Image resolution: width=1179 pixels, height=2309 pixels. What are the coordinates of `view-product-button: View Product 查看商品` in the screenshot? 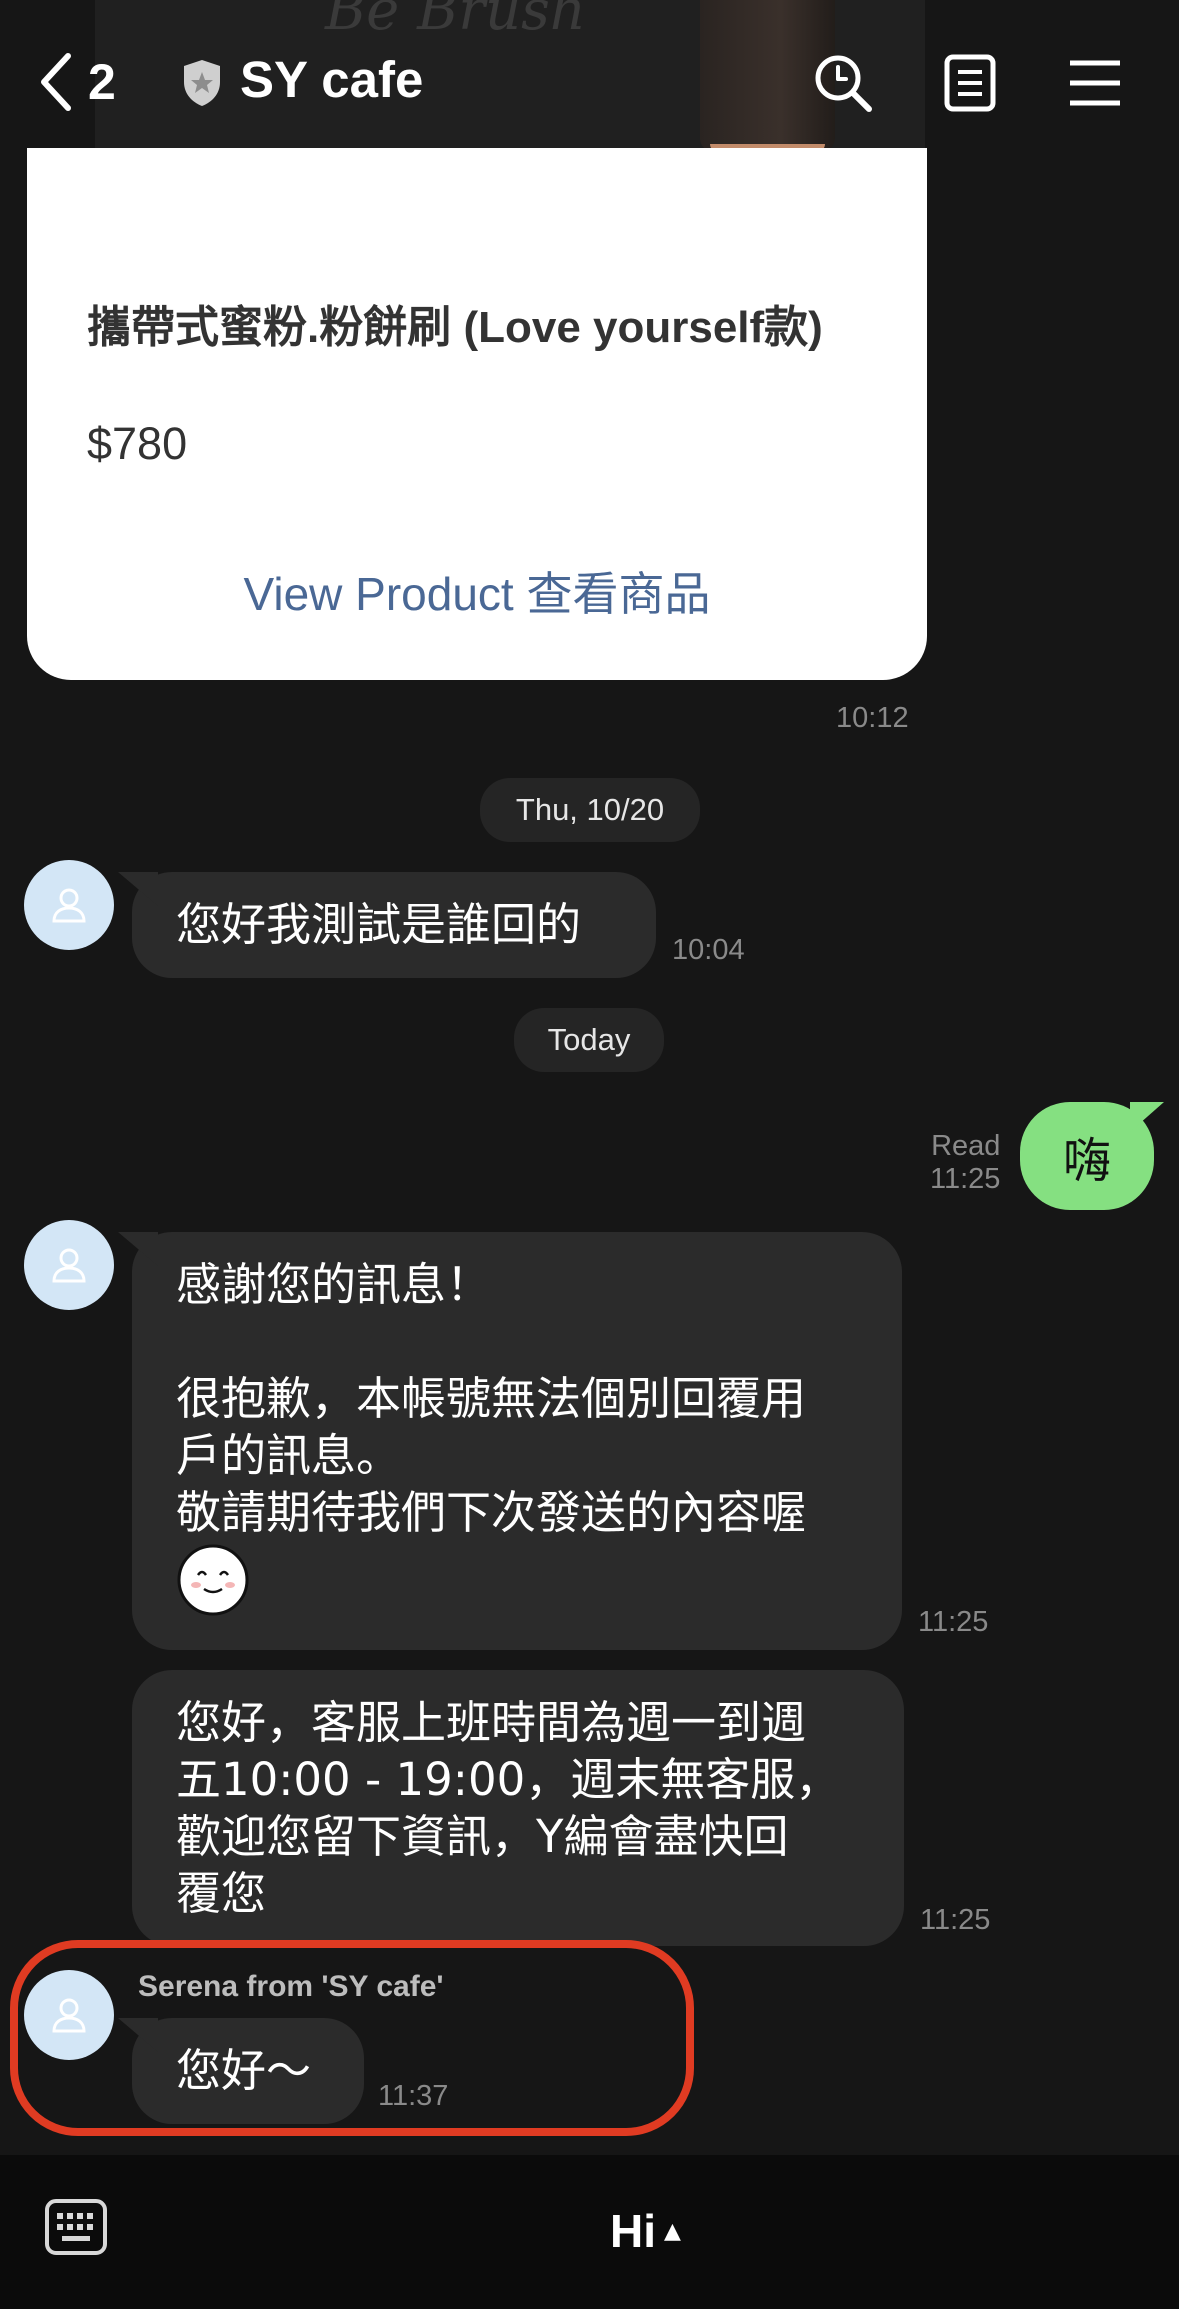 It's located at (477, 591).